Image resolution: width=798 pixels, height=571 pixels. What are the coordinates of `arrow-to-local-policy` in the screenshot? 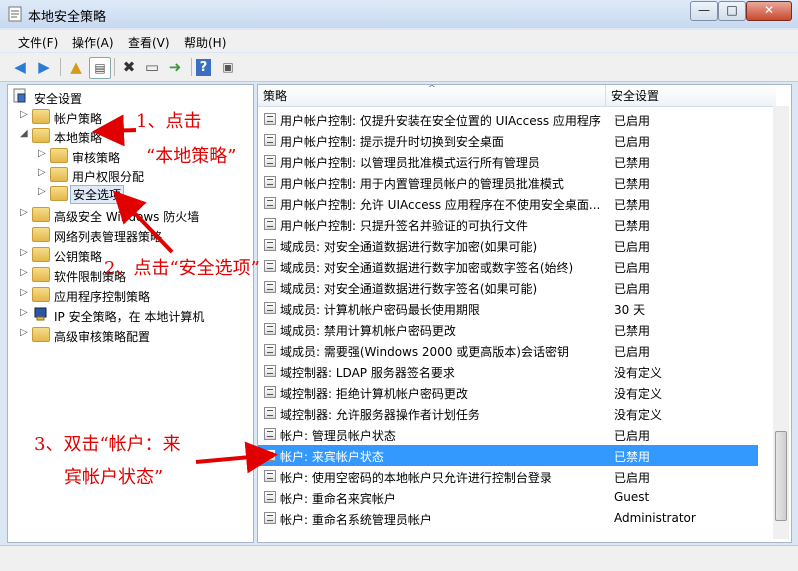 It's located at (114, 130).